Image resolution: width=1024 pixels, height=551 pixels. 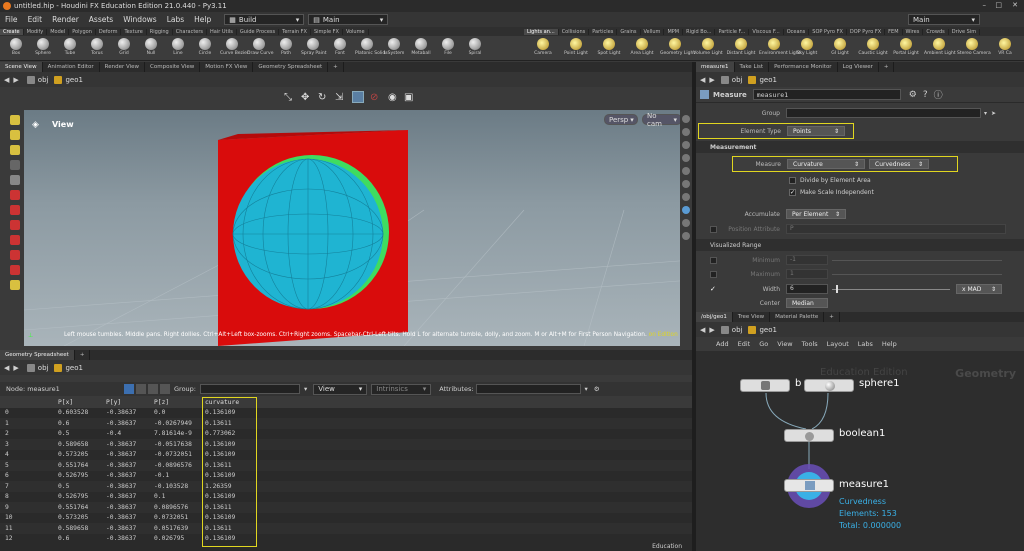 I want to click on network-tab: Tree View, so click(x=752, y=317).